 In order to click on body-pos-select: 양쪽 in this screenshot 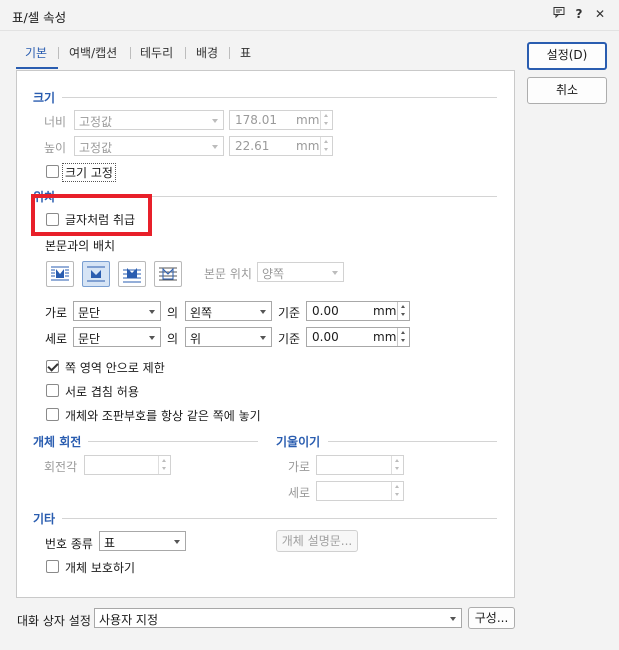, I will do `click(300, 272)`.